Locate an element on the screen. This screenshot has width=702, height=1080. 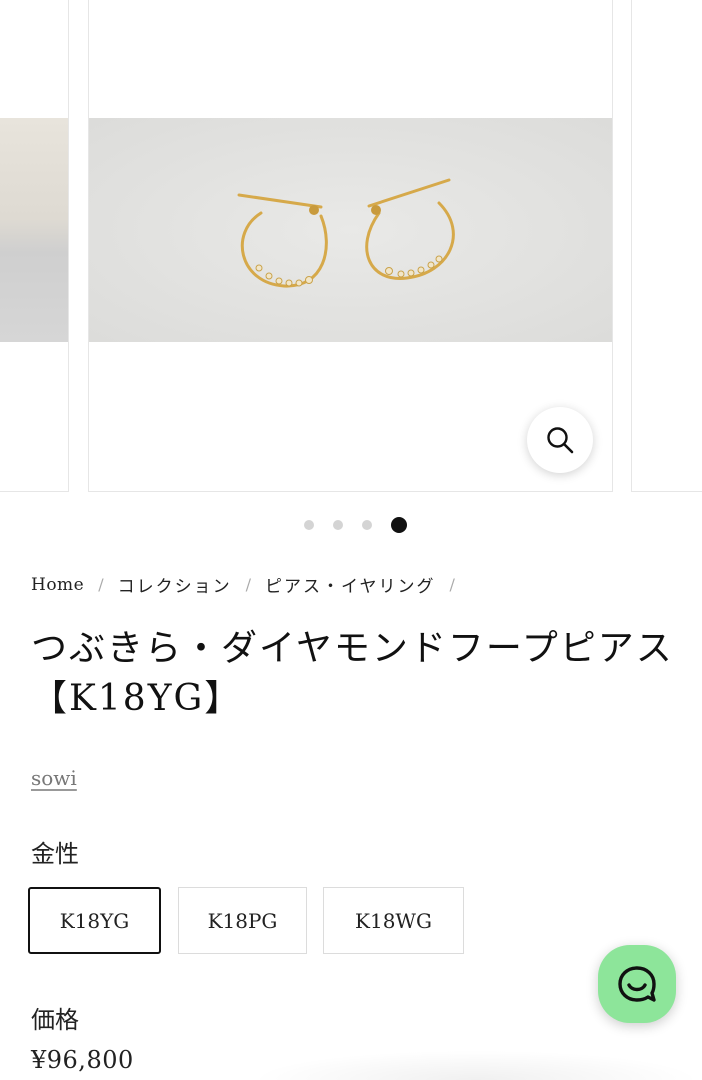
metal-option-selector: K18YG K18PG K18WG is located at coordinates (246, 920).